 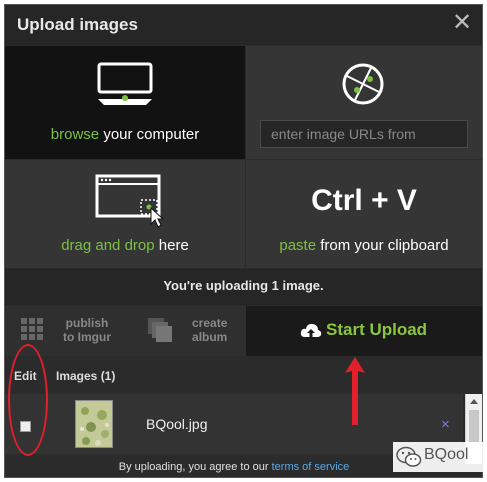 What do you see at coordinates (125, 245) in the screenshot?
I see `drag-drop-label: drag and drop here` at bounding box center [125, 245].